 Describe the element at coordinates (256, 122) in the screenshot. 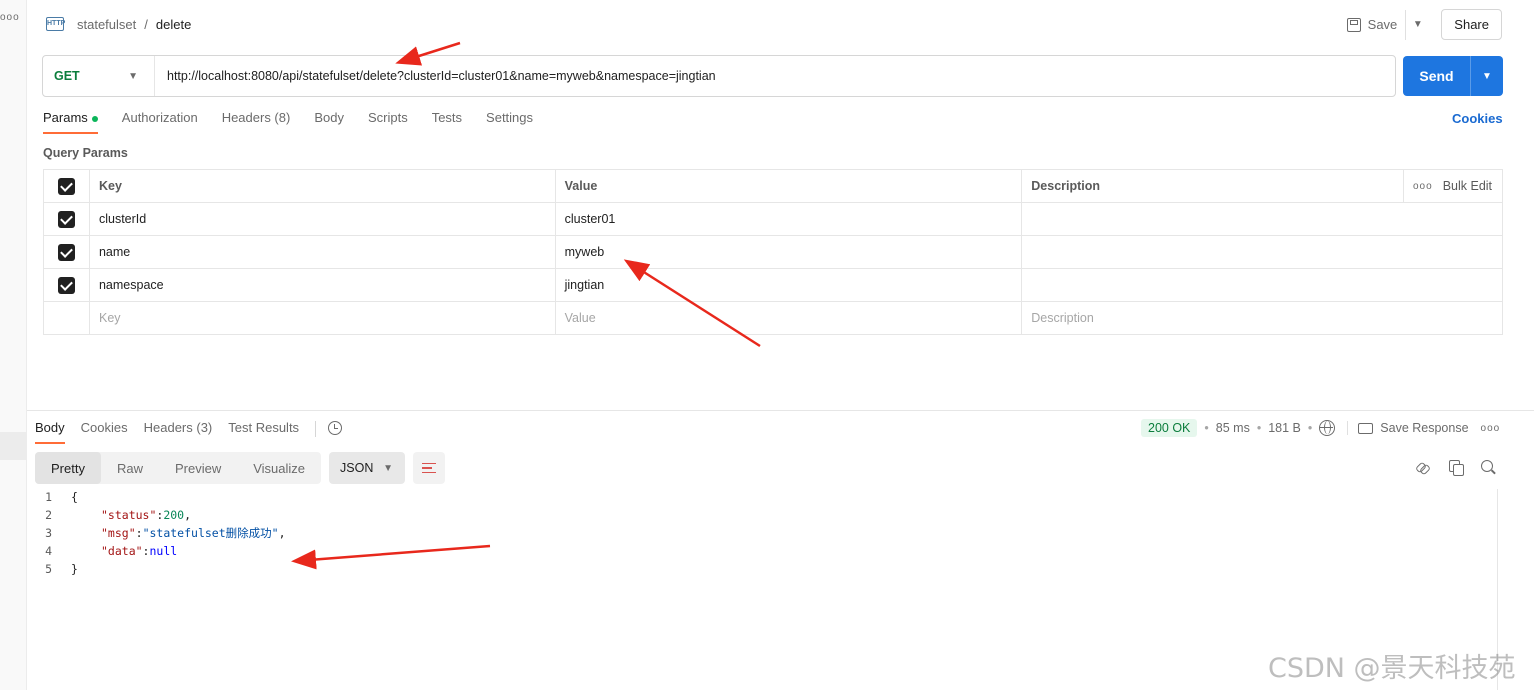

I see `tab-headers: Headers (8)` at that location.